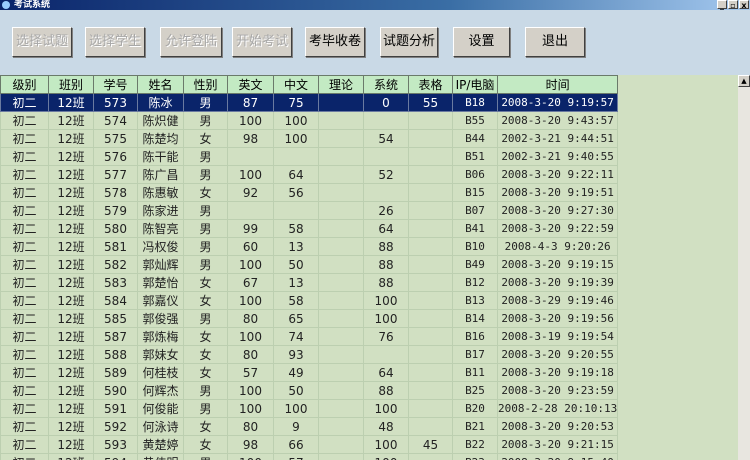 The width and height of the screenshot is (750, 460). Describe the element at coordinates (557, 426) in the screenshot. I see `cell-时间: 2008-3-20 9:20:53` at that location.